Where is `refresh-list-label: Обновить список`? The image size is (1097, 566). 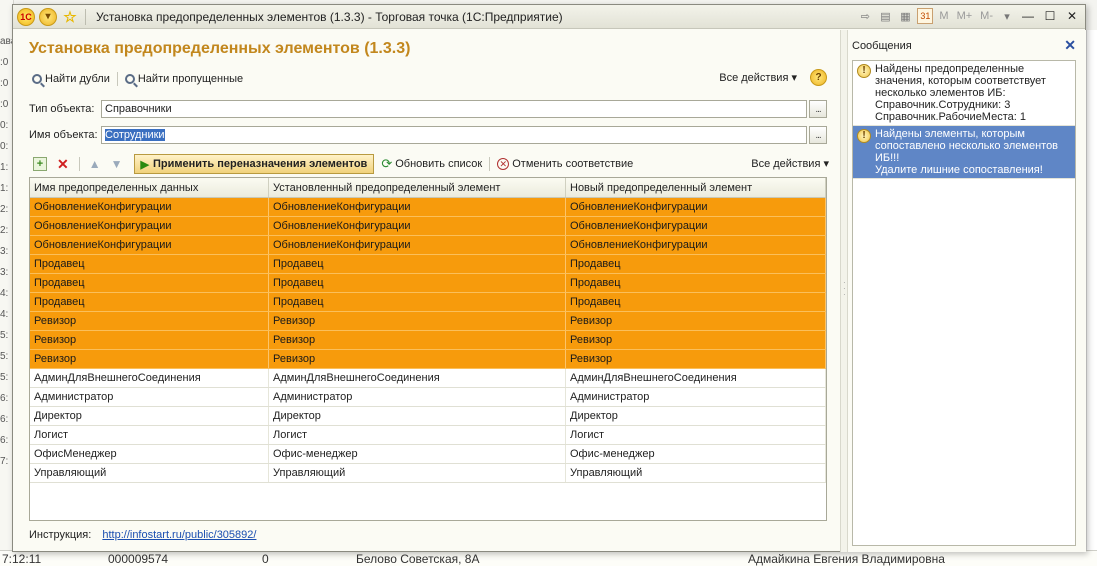
refresh-list-label: Обновить список is located at coordinates (439, 164).